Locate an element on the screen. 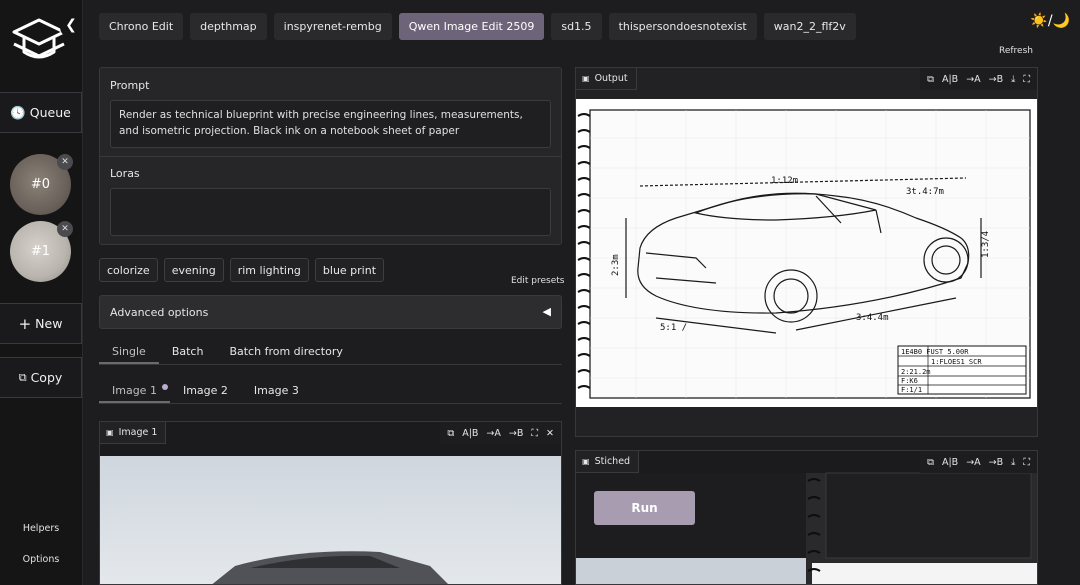  preset-colorize: colorize is located at coordinates (128, 270).